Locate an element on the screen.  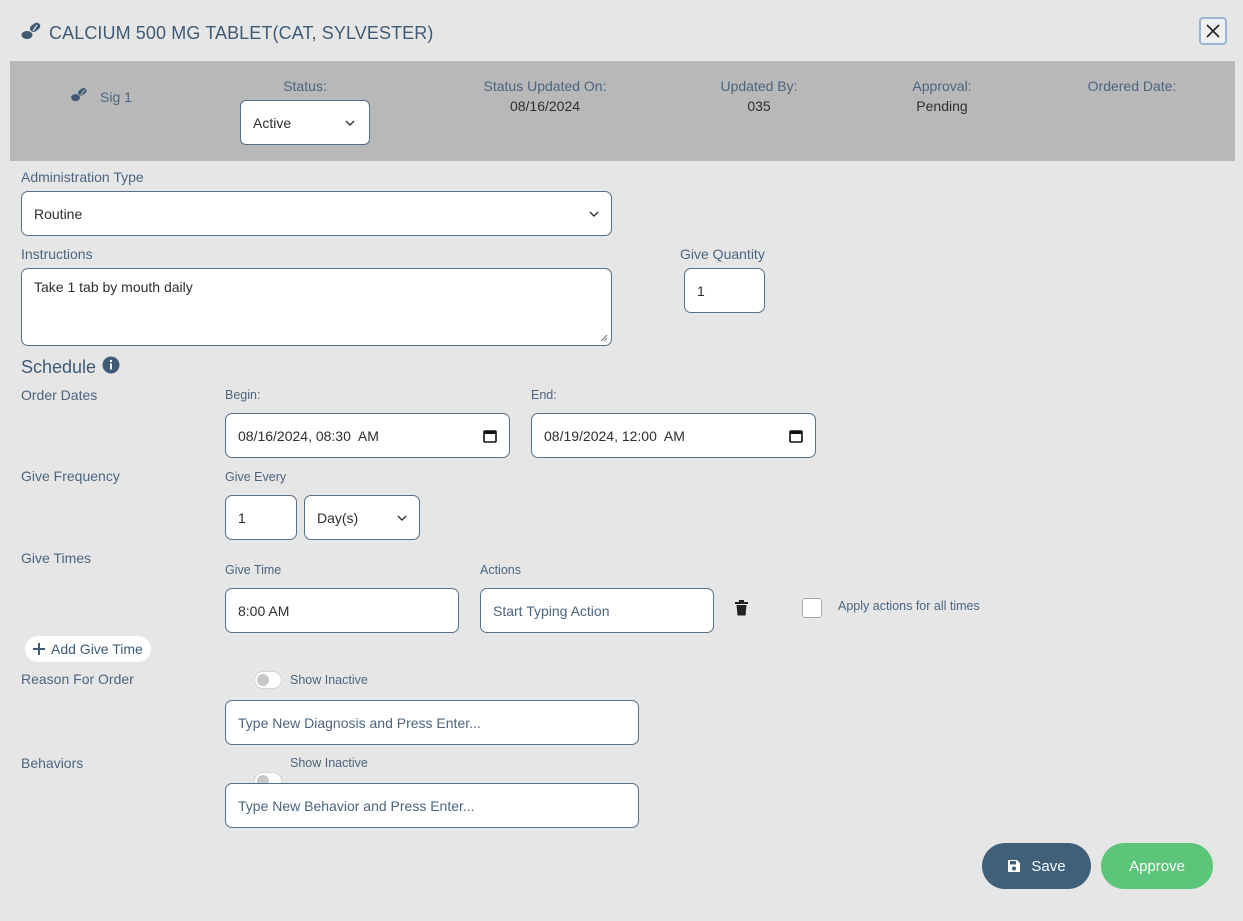
begin-label: Begin: is located at coordinates (243, 395).